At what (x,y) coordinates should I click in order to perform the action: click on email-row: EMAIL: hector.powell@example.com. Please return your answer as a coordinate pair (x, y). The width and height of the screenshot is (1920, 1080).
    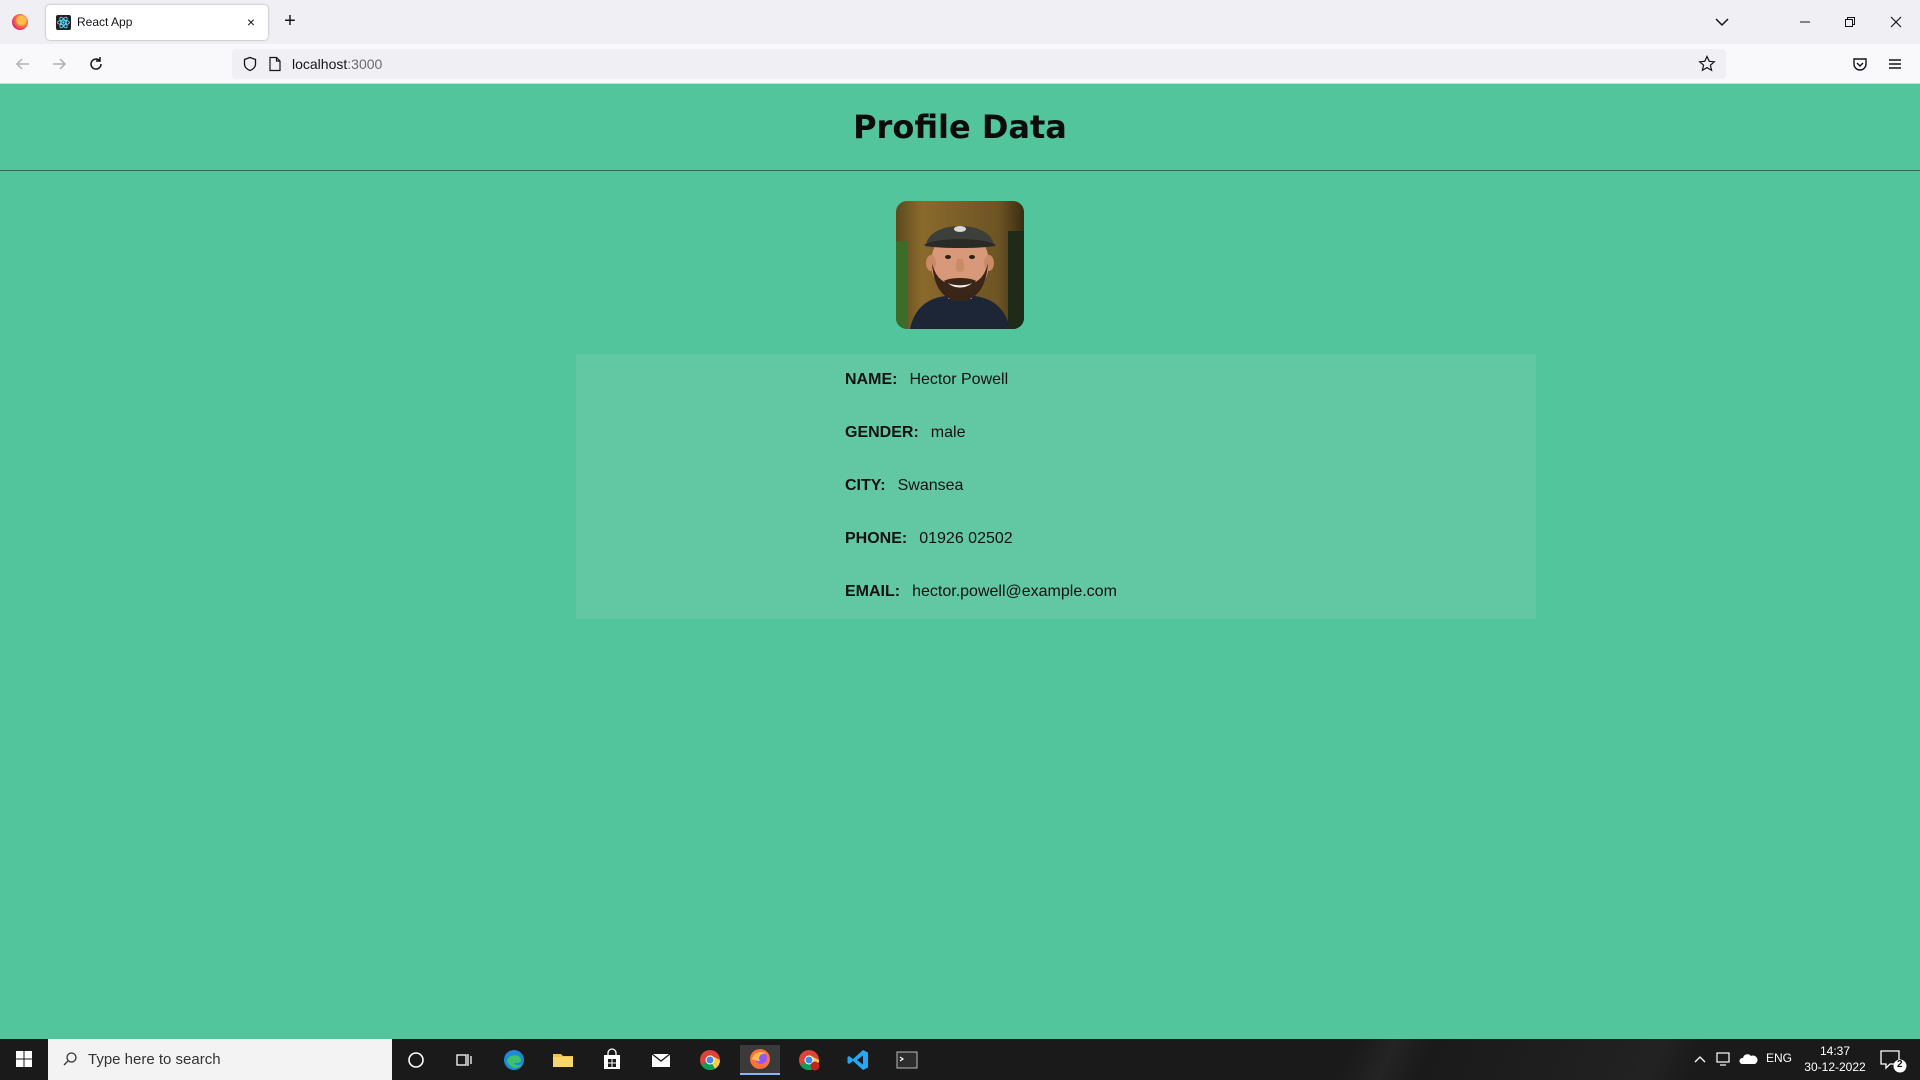
    Looking at the image, I should click on (981, 592).